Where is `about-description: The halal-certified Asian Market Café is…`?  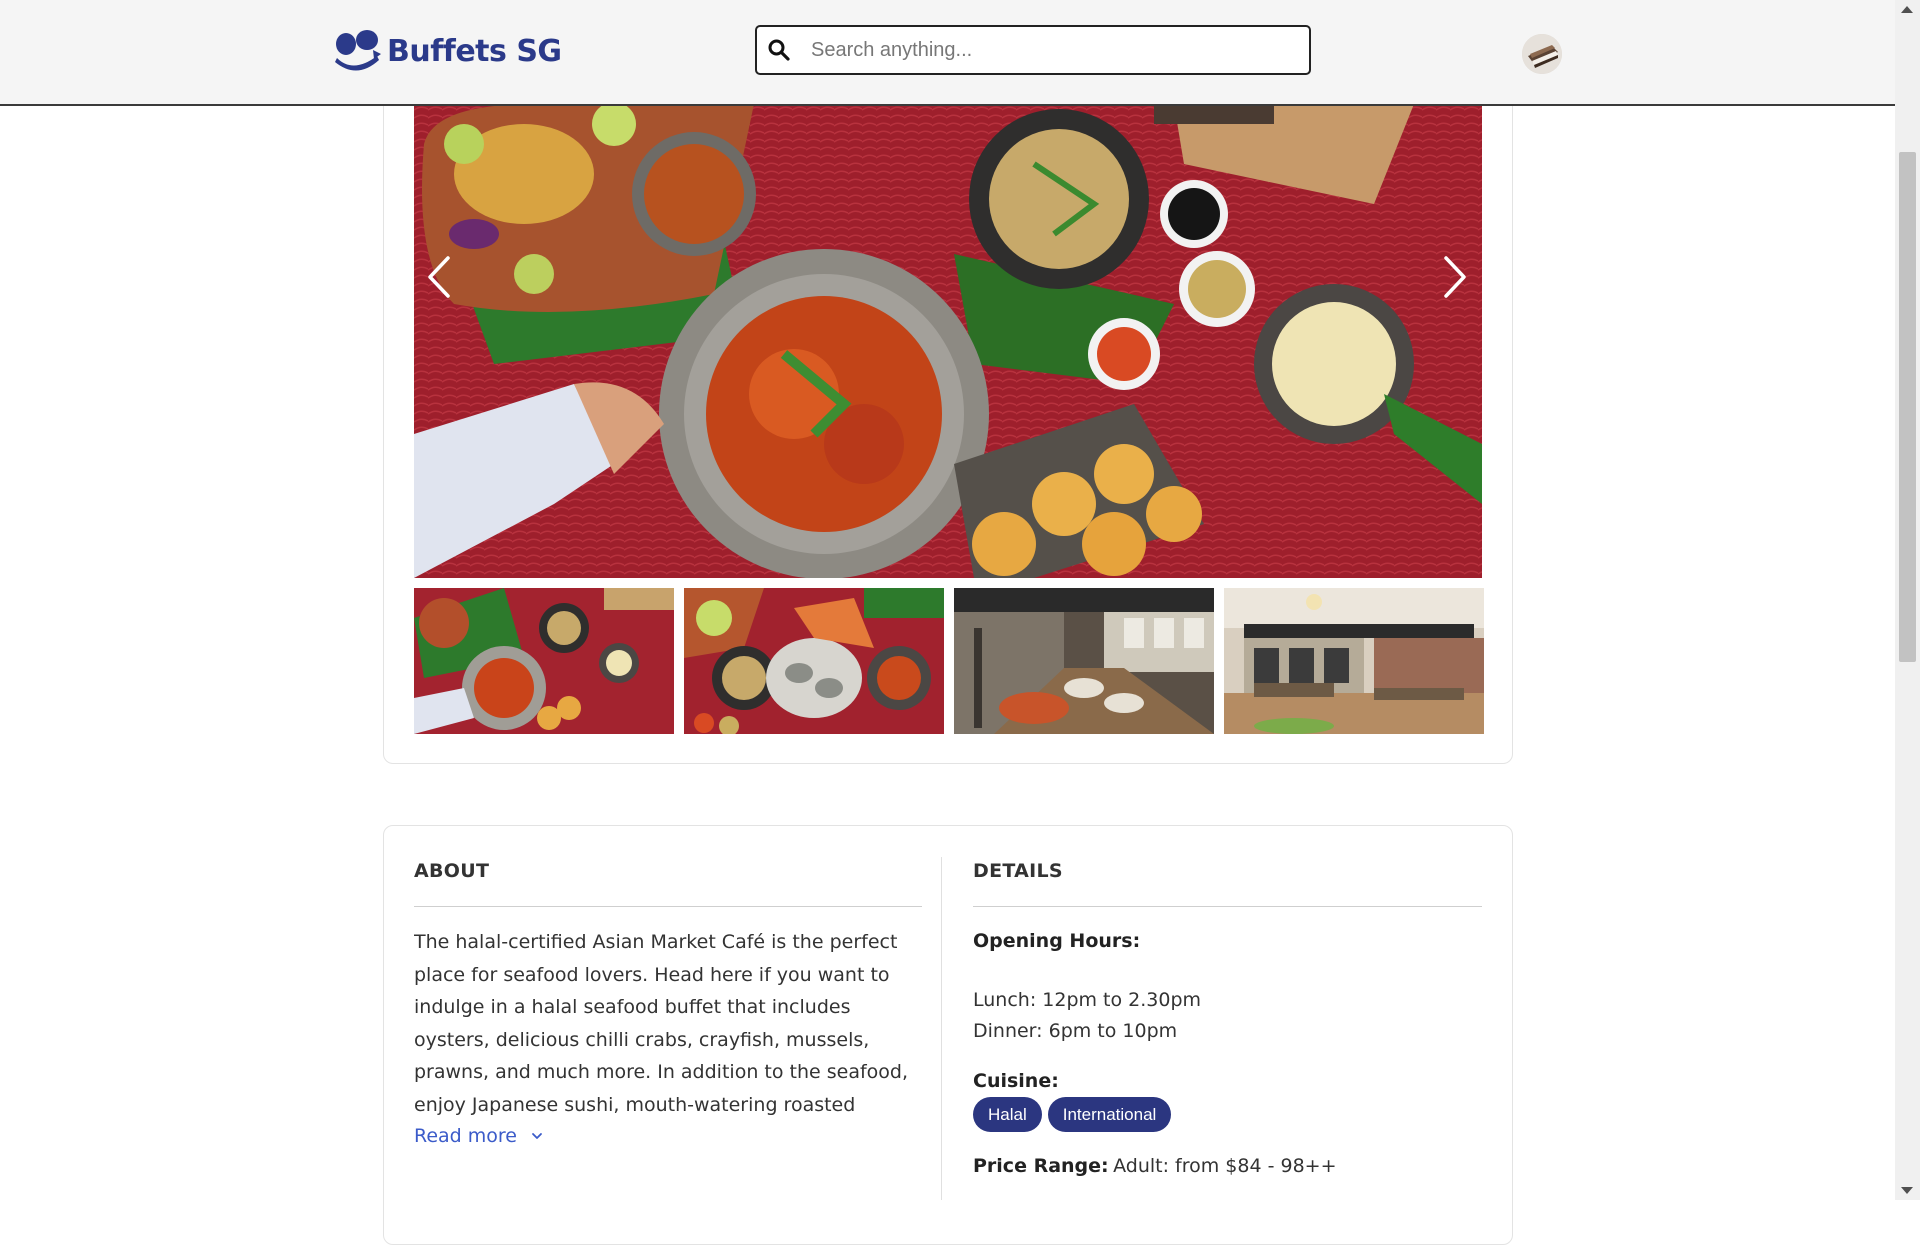
about-description: The halal-certified Asian Market Café is… is located at coordinates (661, 1023).